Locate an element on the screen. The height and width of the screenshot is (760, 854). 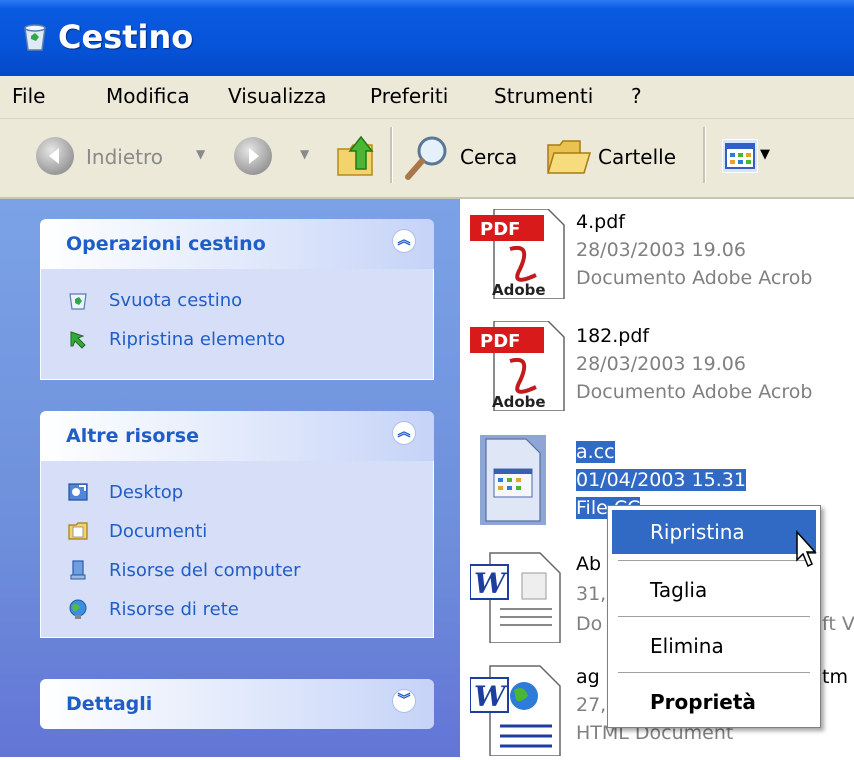
file-date: 27, is located at coordinates (591, 705).